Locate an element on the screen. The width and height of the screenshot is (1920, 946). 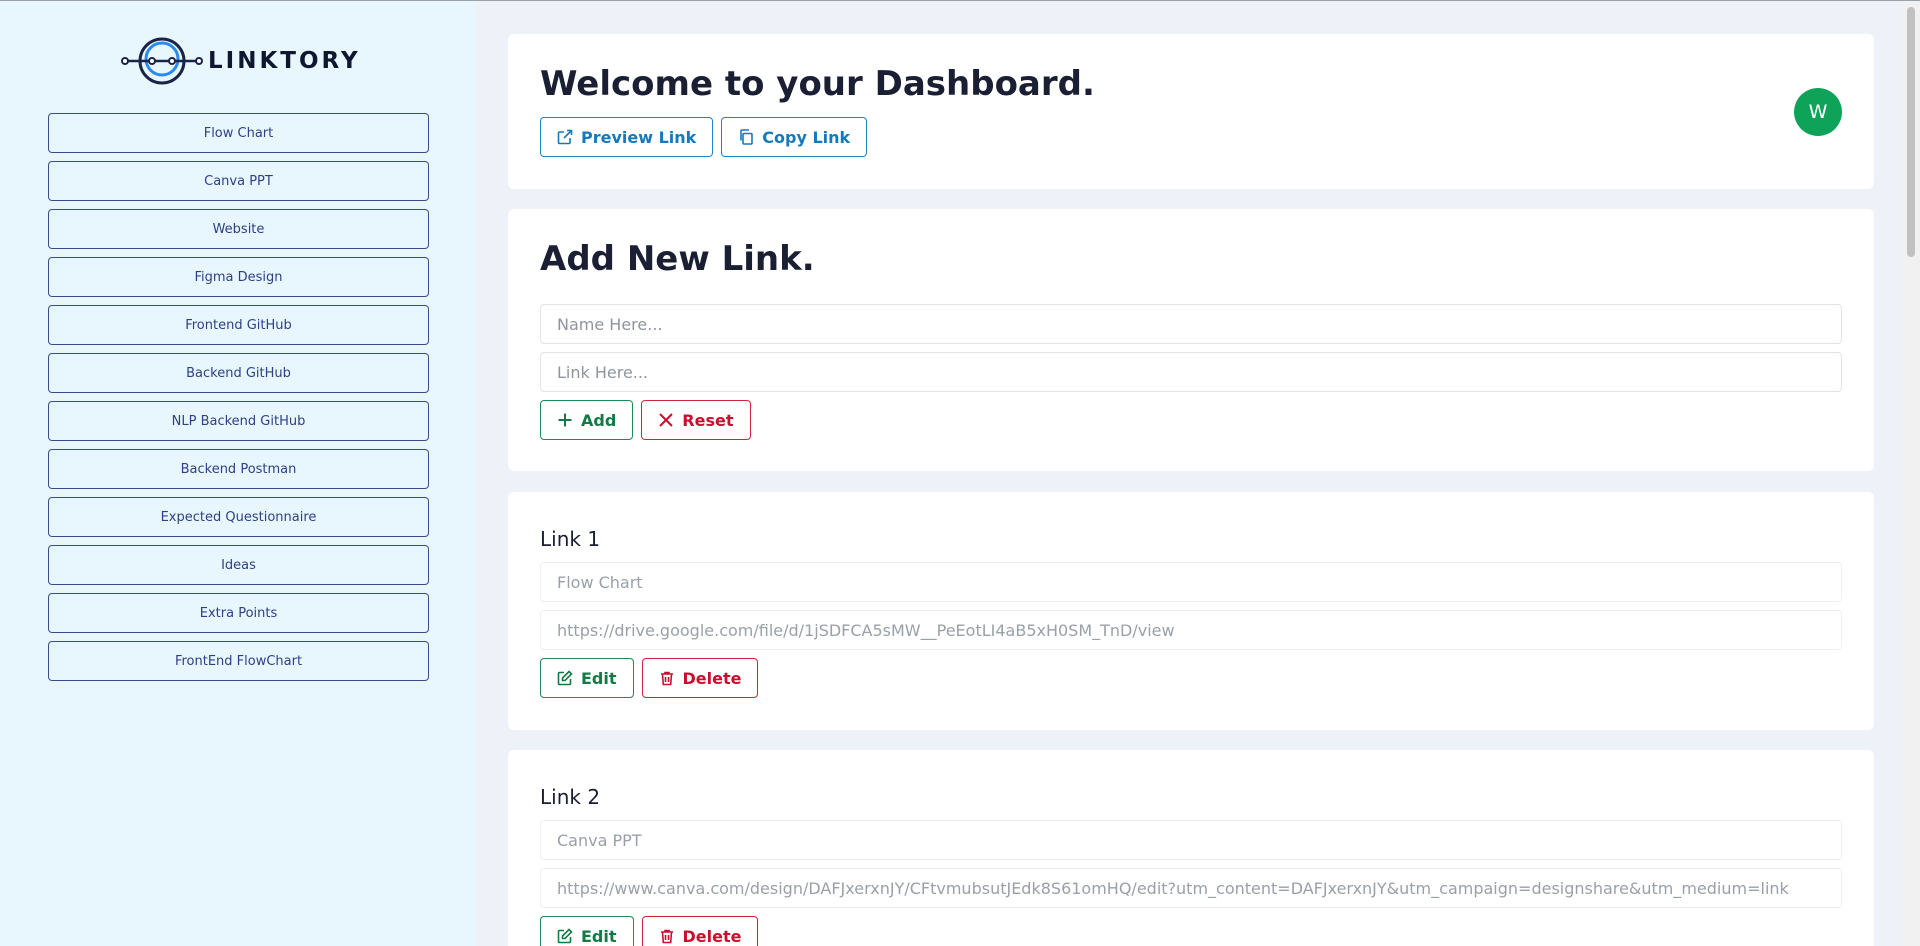
add-link-actions: Add Reset is located at coordinates (645, 420).